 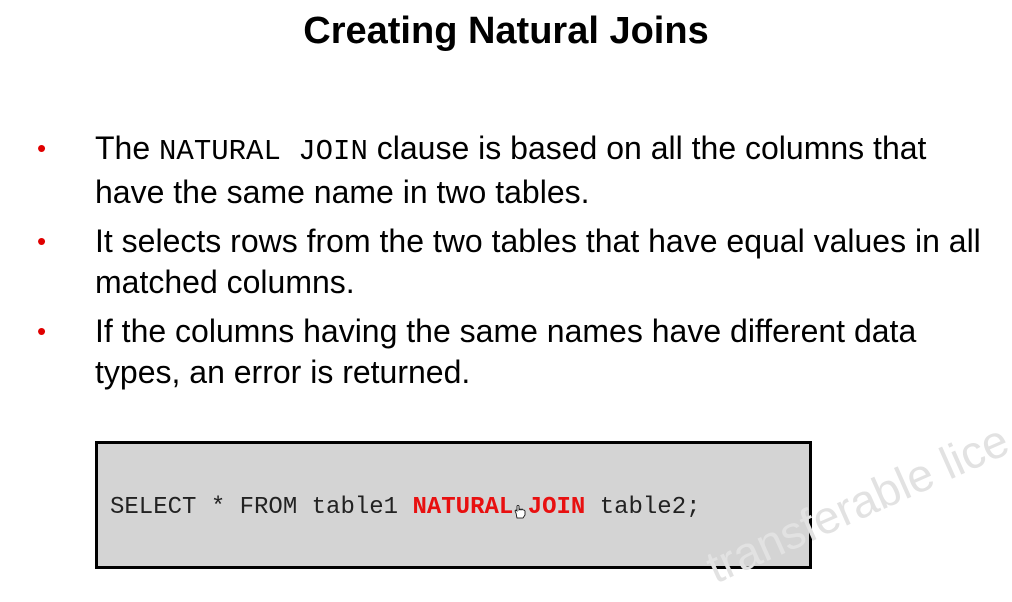 What do you see at coordinates (127, 148) in the screenshot?
I see `bullet-text: The` at bounding box center [127, 148].